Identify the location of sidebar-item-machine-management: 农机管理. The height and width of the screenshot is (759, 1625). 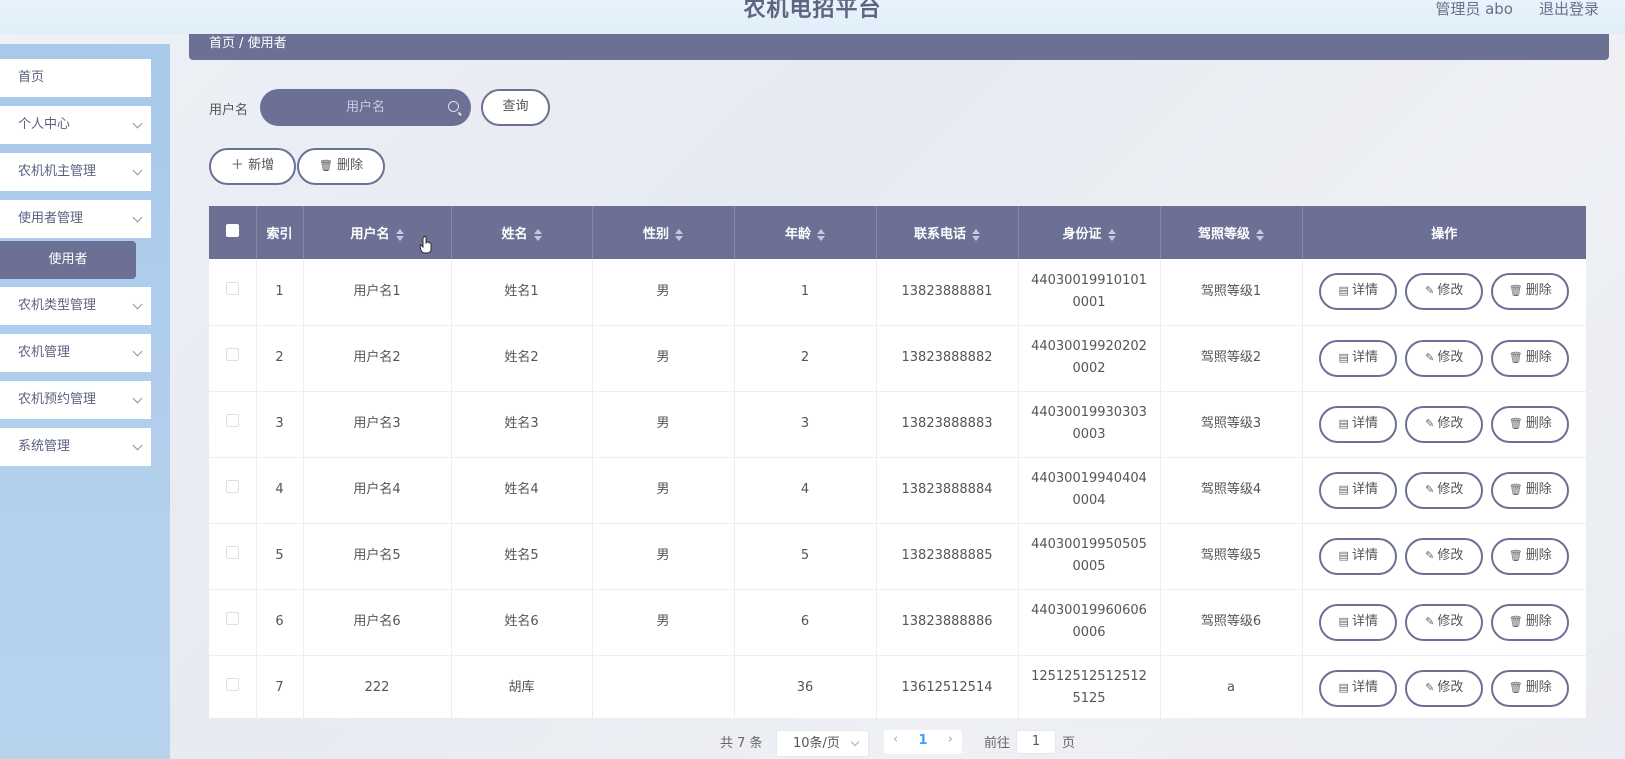
(75, 353).